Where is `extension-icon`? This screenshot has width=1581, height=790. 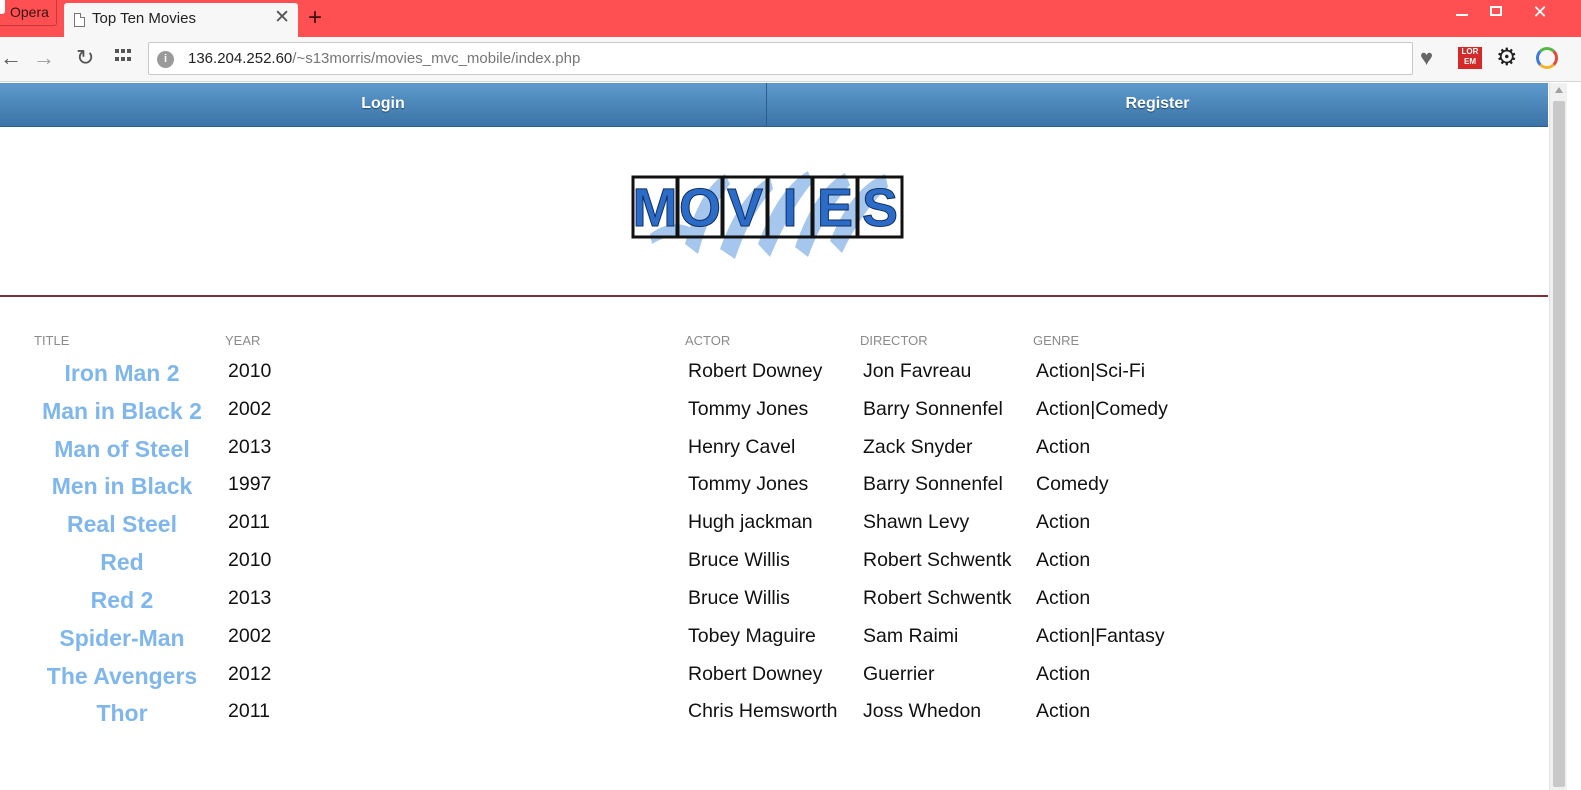
extension-icon is located at coordinates (1547, 58).